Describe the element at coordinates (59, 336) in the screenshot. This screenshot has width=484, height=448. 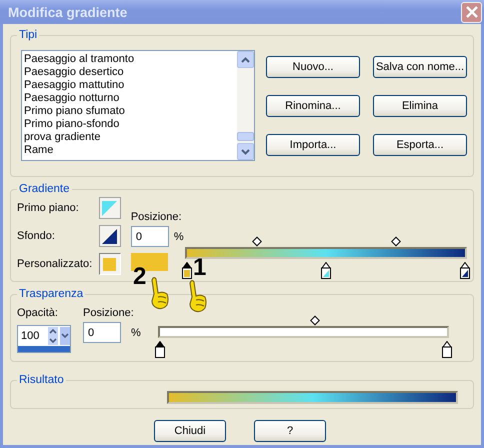
I see `spin-arrows-icon` at that location.